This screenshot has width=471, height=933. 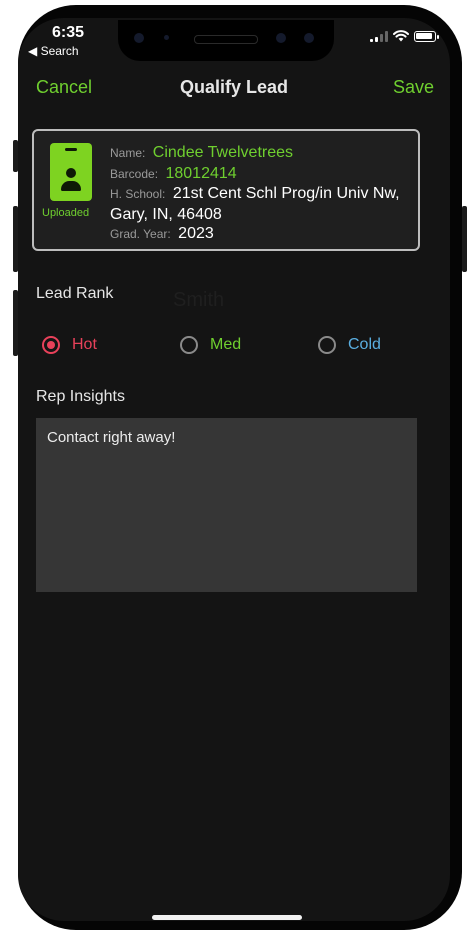 I want to click on rank-option-hot: Hot, so click(x=69, y=345).